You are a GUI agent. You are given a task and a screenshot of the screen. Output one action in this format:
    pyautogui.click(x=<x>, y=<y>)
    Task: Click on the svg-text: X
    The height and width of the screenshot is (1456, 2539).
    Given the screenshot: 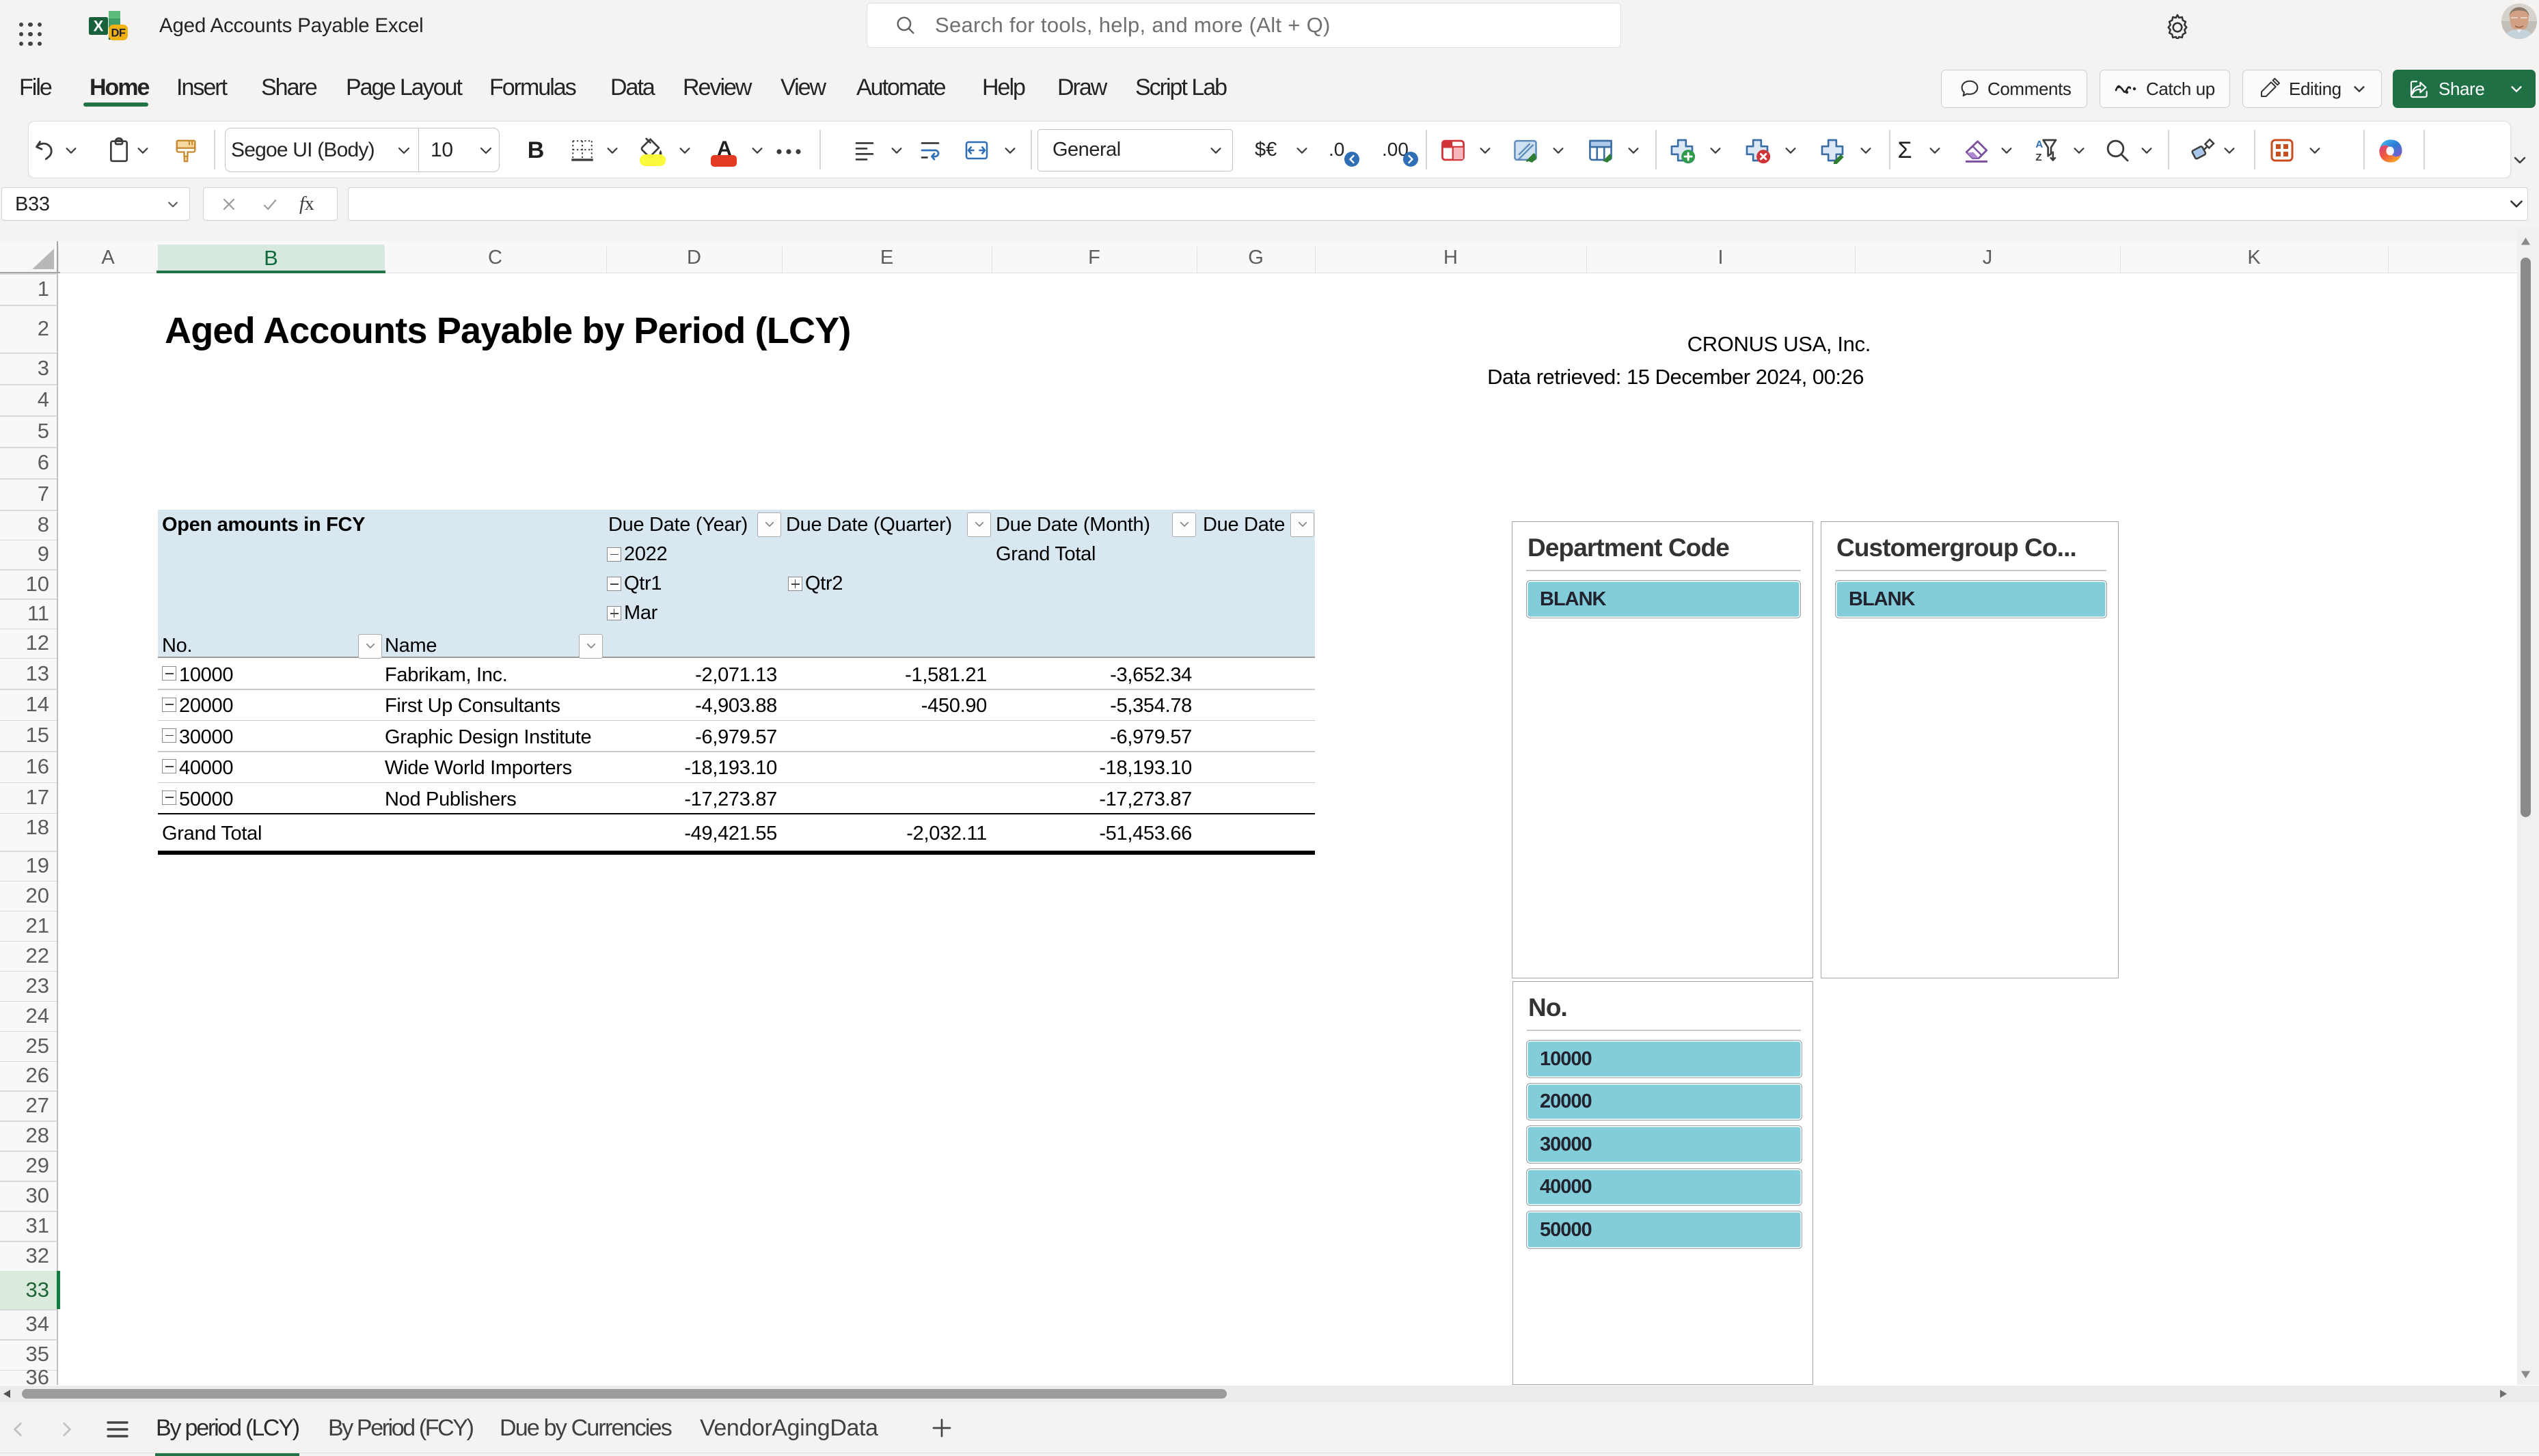 What is the action you would take?
    pyautogui.click(x=99, y=26)
    